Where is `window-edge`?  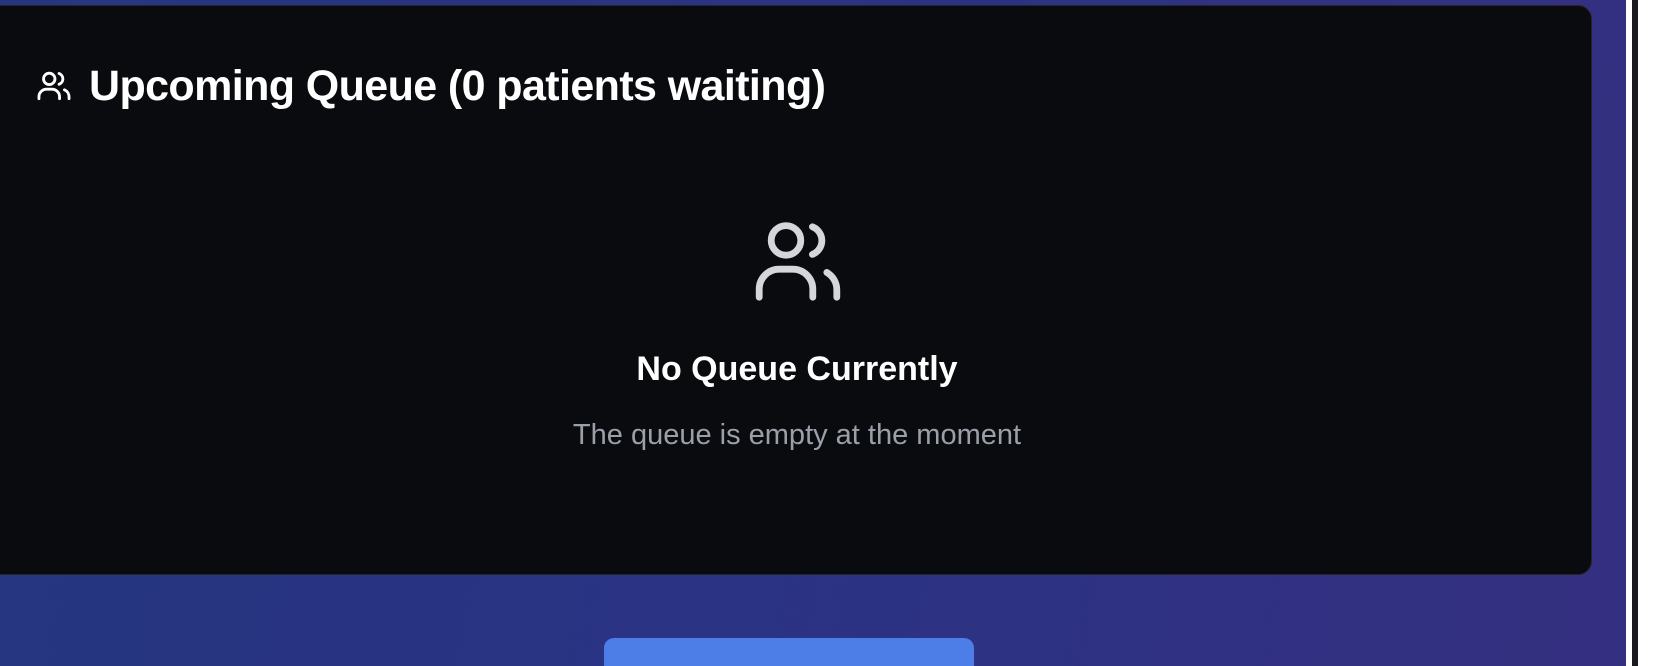 window-edge is located at coordinates (1640, 333).